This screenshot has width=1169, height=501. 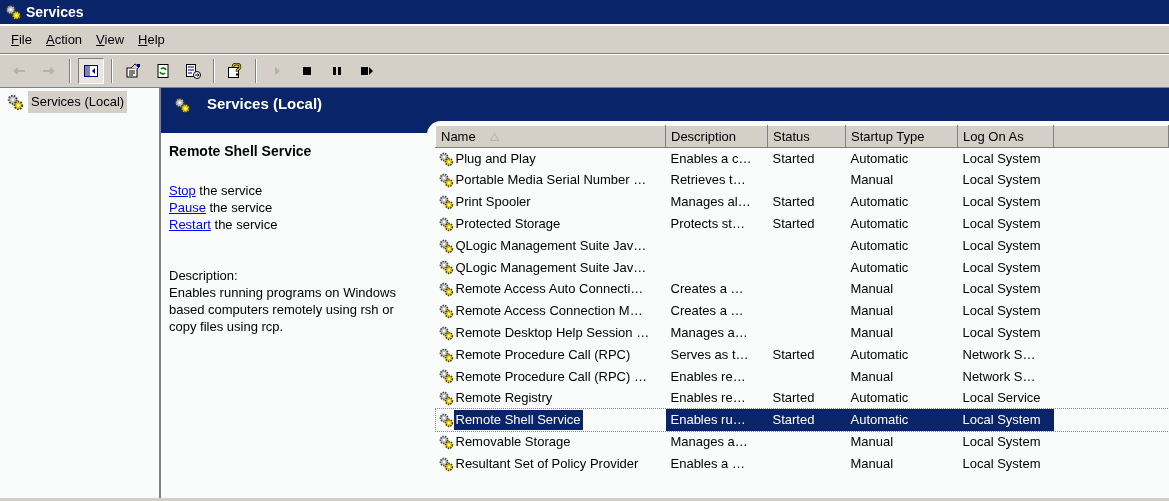 What do you see at coordinates (494, 137) in the screenshot?
I see `sort-arrow-icon` at bounding box center [494, 137].